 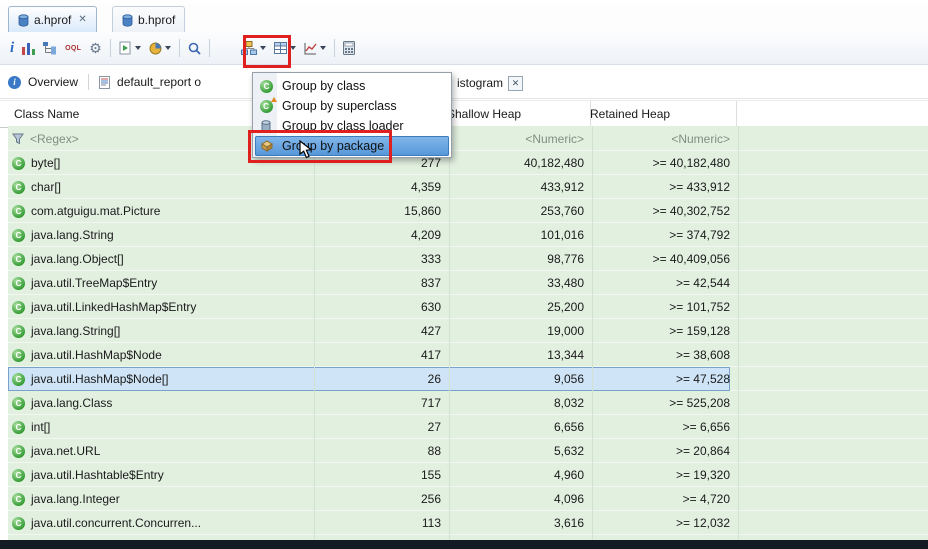 I want to click on retained-heap-cell: >= 20,864, so click(x=661, y=451).